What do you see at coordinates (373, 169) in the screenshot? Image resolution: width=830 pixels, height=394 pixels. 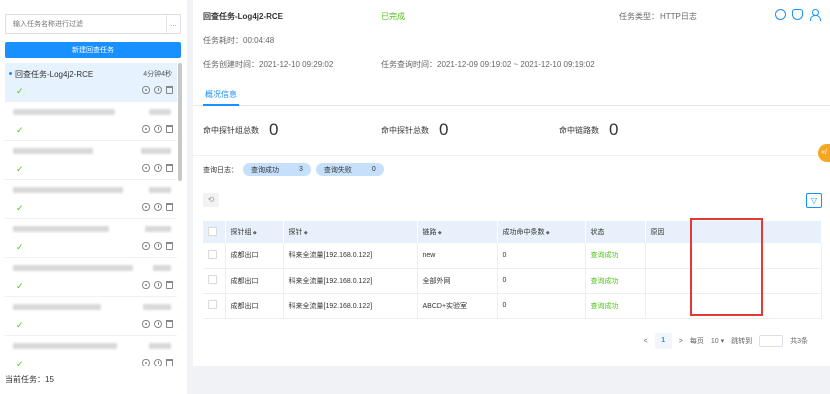 I see `query-fail-count: 0` at bounding box center [373, 169].